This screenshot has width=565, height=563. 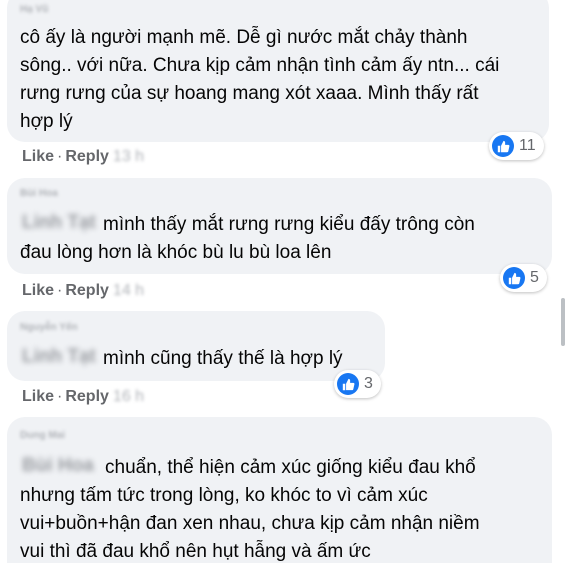 What do you see at coordinates (195, 551) in the screenshot?
I see `comment-text-line: vui thì đã đau khổ nên hụt hẫng và ấm ức` at bounding box center [195, 551].